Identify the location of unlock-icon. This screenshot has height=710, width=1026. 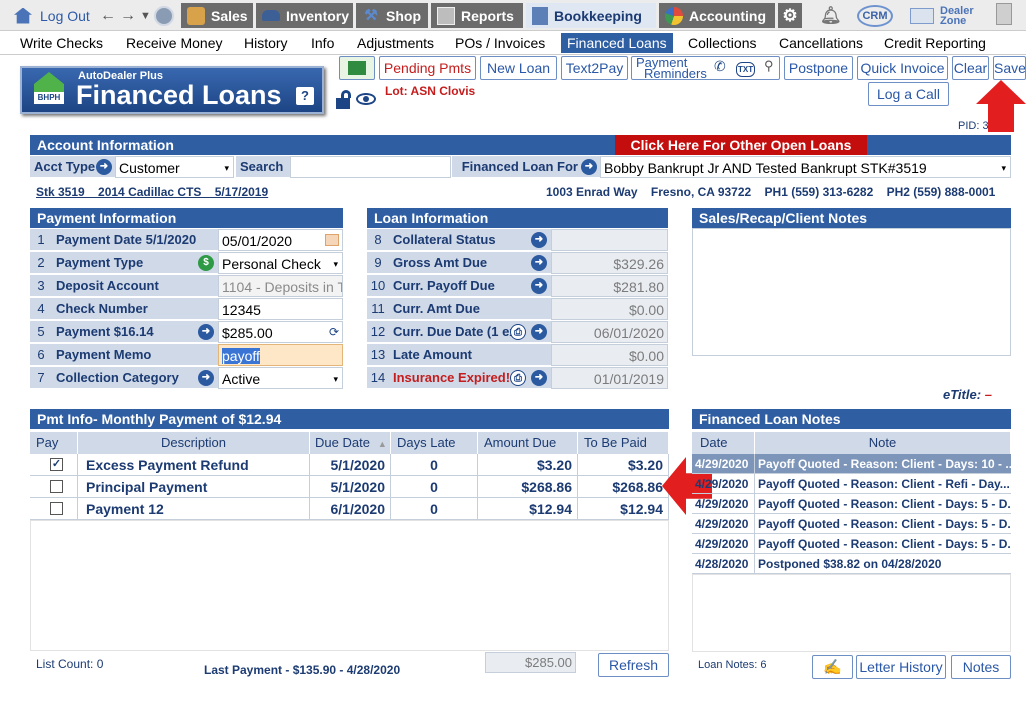
(344, 100).